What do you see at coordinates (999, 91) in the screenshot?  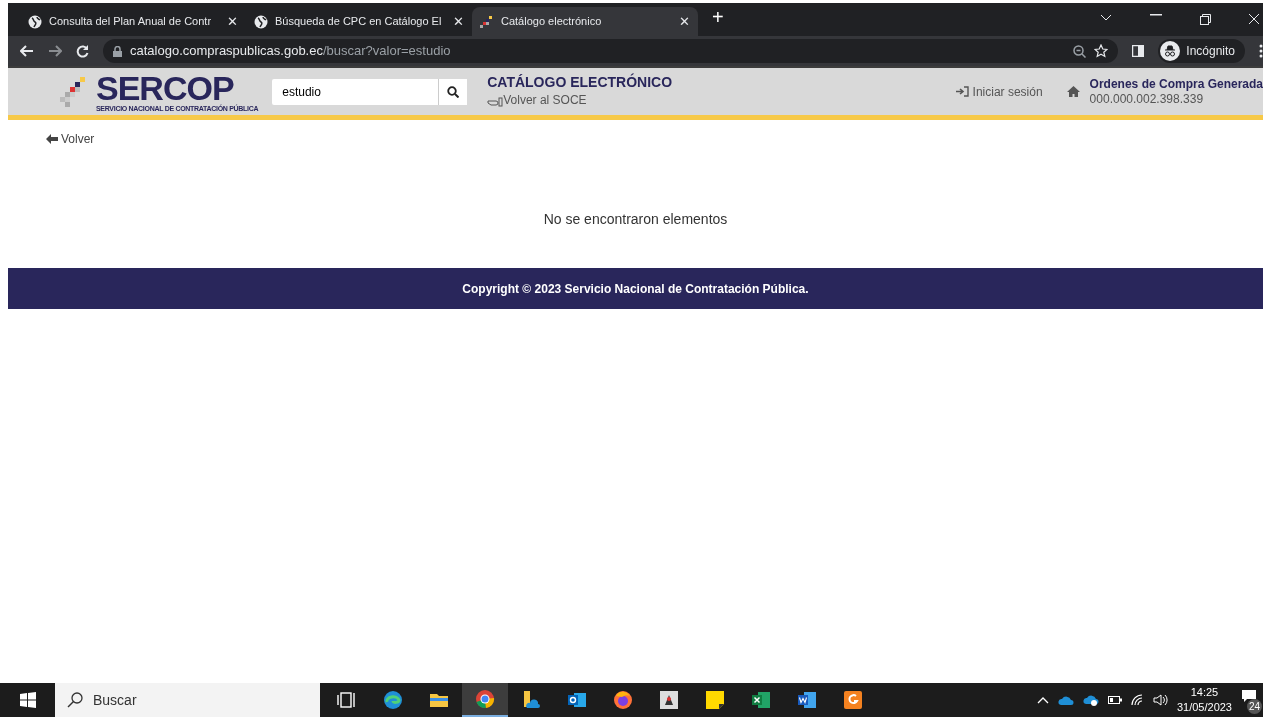 I see `login-link: Iniciar sesión` at bounding box center [999, 91].